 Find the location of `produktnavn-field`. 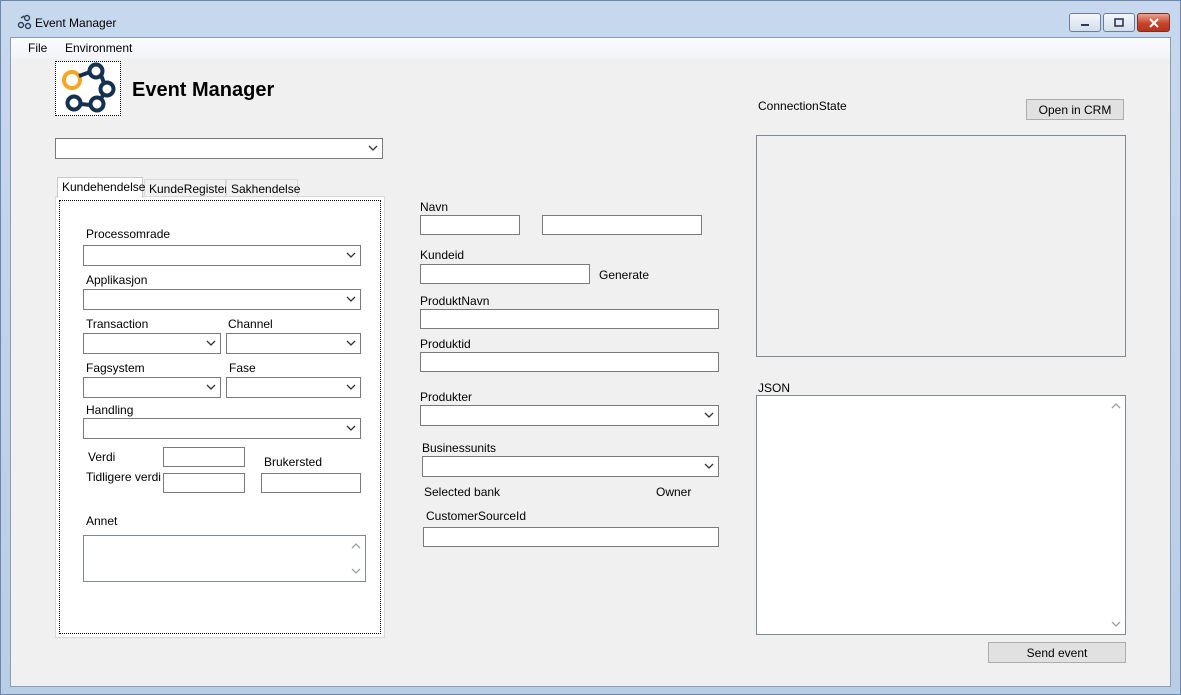

produktnavn-field is located at coordinates (569, 319).